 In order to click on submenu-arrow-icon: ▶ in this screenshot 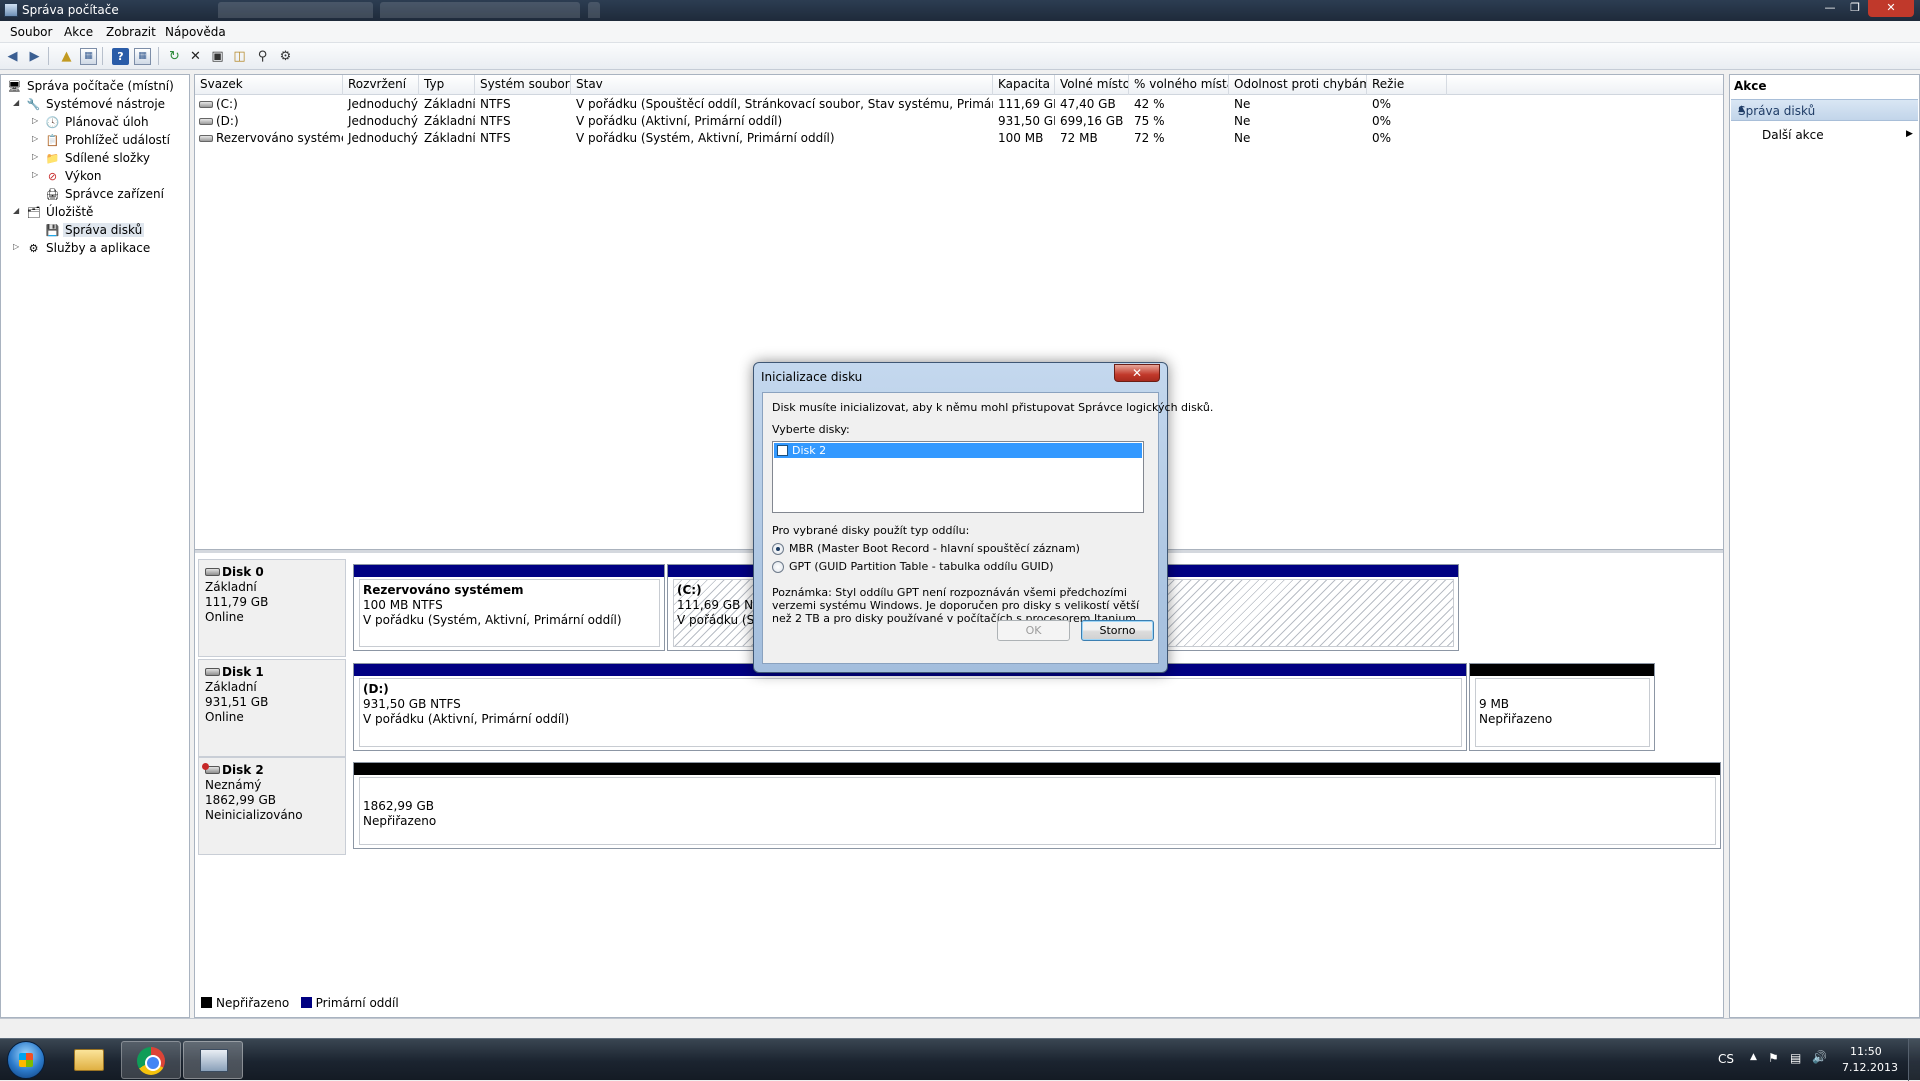, I will do `click(1909, 134)`.